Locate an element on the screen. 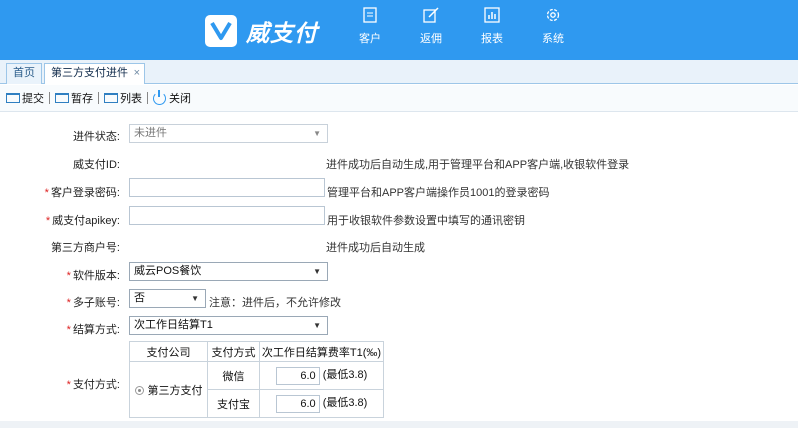  tab-third-party-onboarding: 第三方支付进件 × is located at coordinates (94, 73).